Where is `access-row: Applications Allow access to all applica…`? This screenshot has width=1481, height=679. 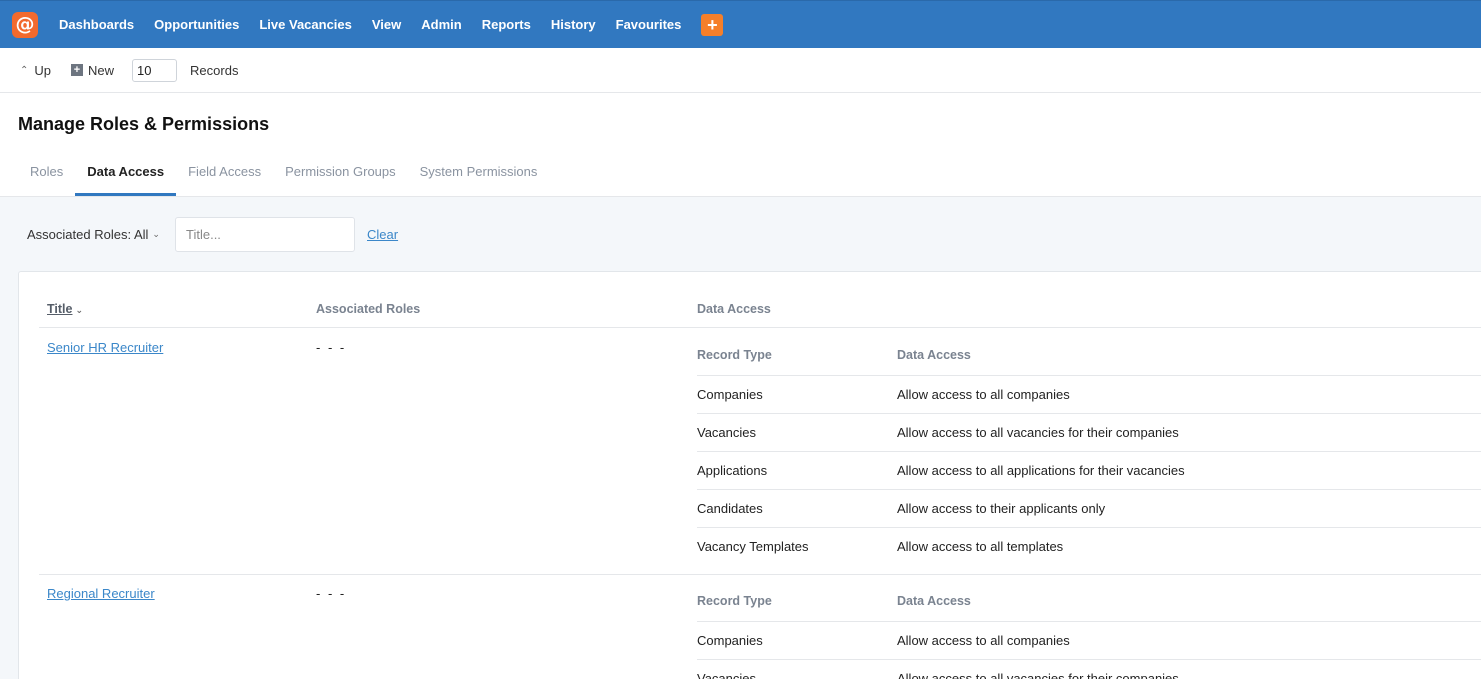 access-row: Applications Allow access to all applica… is located at coordinates (1089, 470).